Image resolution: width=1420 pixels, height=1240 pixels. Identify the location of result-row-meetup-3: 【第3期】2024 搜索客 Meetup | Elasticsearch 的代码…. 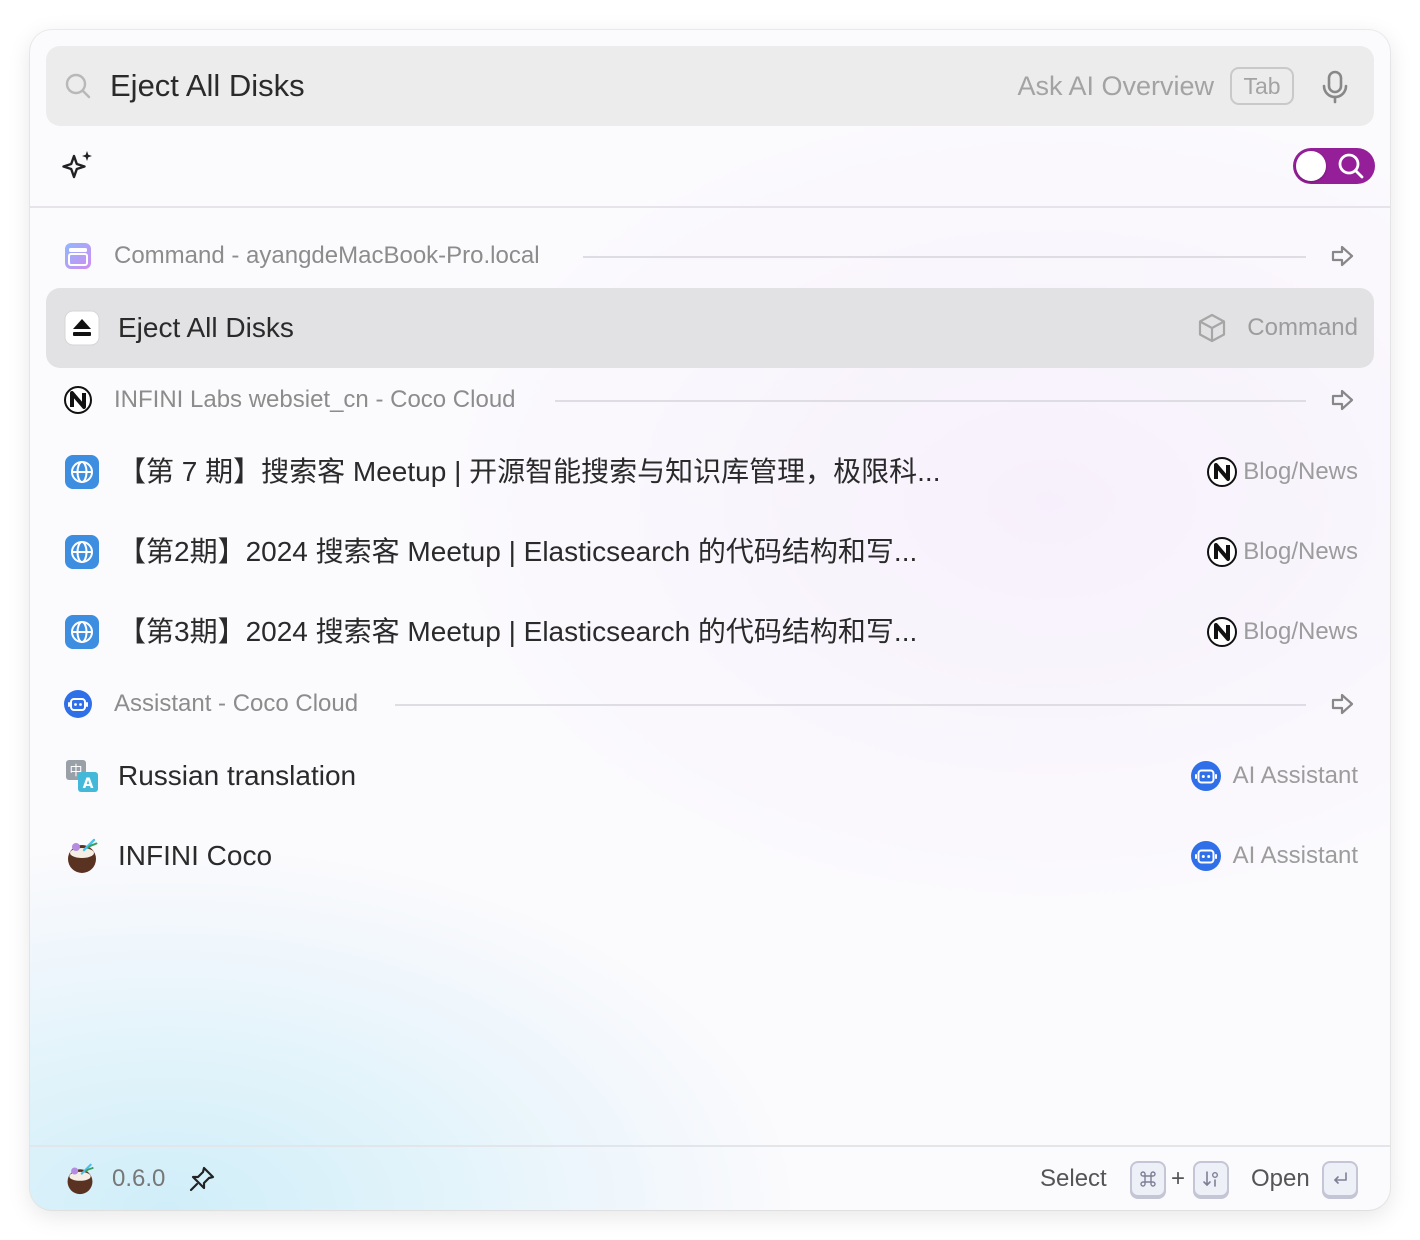
(710, 632).